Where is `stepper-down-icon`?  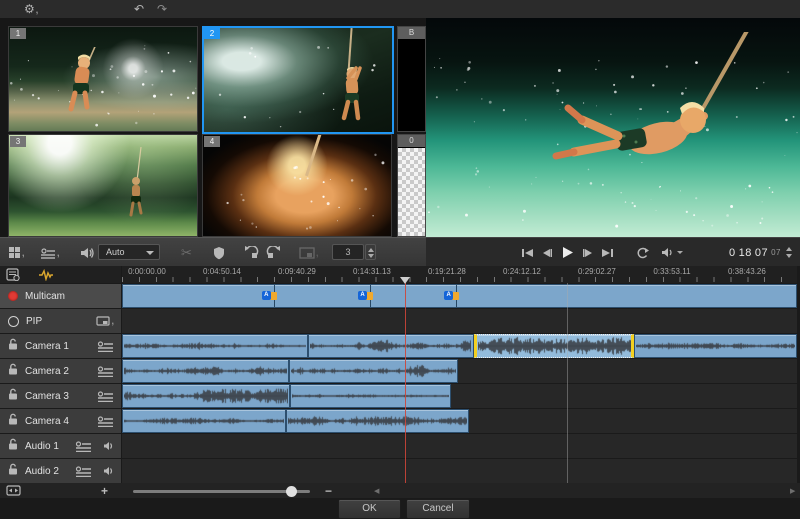
stepper-down-icon is located at coordinates (370, 256).